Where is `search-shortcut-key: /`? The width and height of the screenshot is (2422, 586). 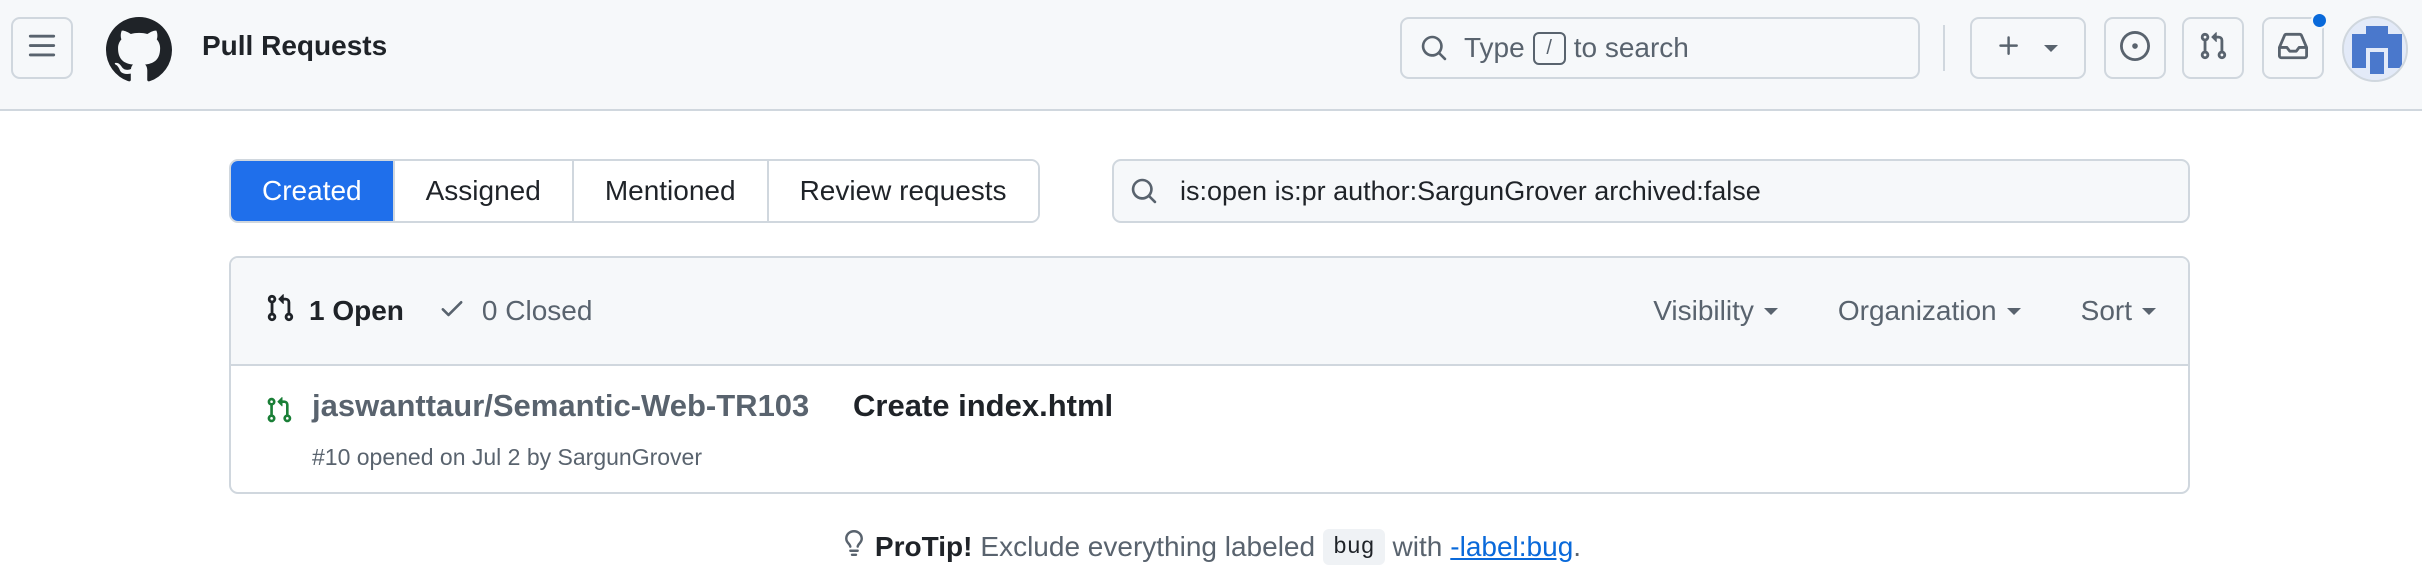
search-shortcut-key: / is located at coordinates (1549, 48).